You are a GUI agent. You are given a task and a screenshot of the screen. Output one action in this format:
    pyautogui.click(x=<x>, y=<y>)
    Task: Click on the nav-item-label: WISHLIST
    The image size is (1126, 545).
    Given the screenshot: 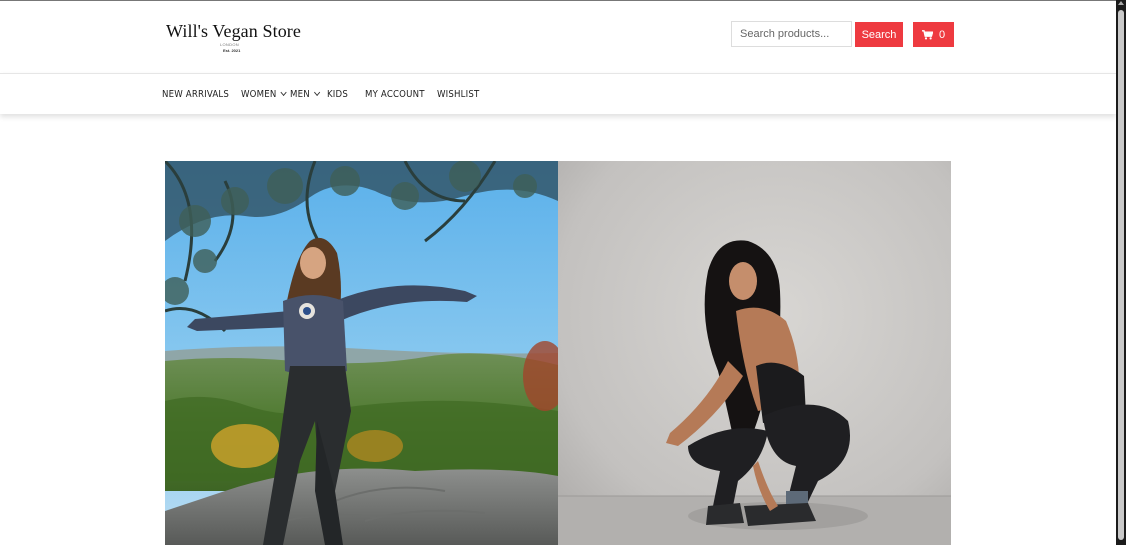 What is the action you would take?
    pyautogui.click(x=458, y=94)
    